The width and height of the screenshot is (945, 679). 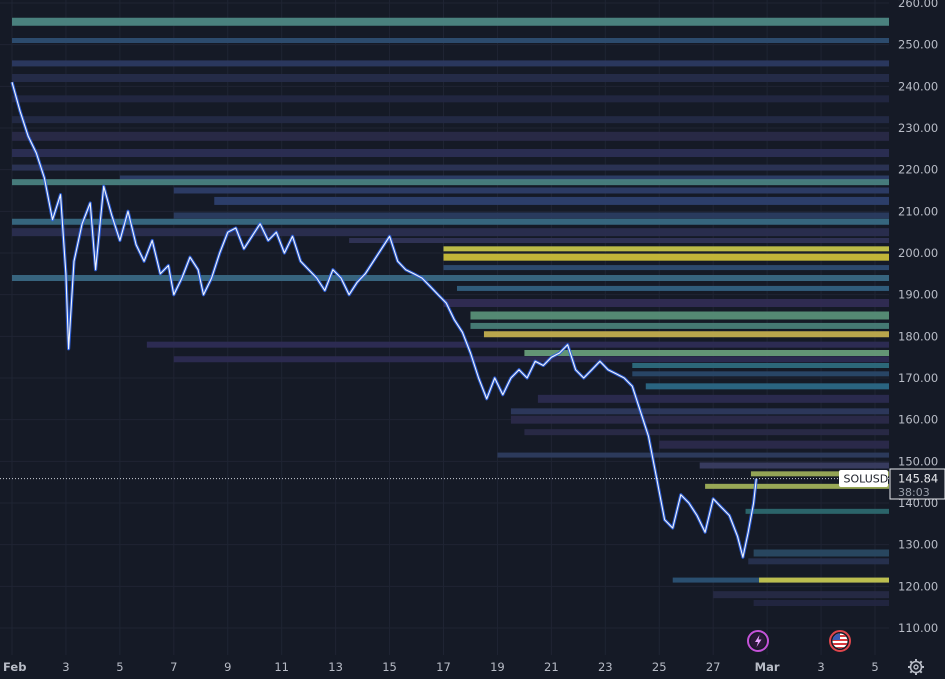 I want to click on x-tick-label: 17, so click(x=443, y=667).